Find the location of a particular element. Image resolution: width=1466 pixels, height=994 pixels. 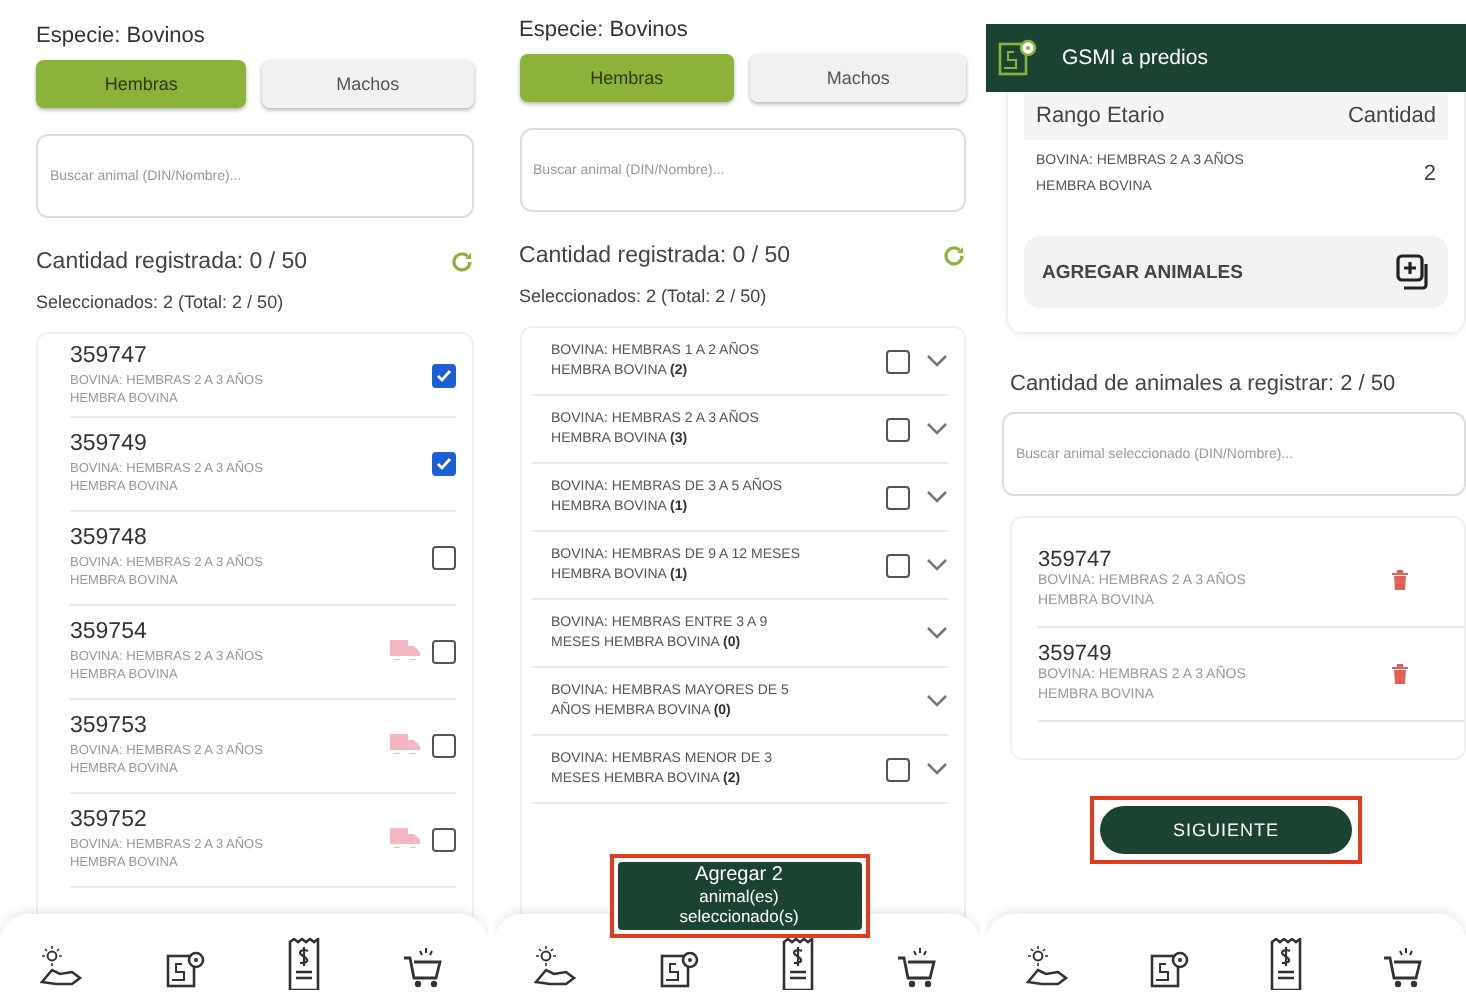

to-register-count: Cantidad de animales a registrar: 2 / 50 is located at coordinates (1204, 384).